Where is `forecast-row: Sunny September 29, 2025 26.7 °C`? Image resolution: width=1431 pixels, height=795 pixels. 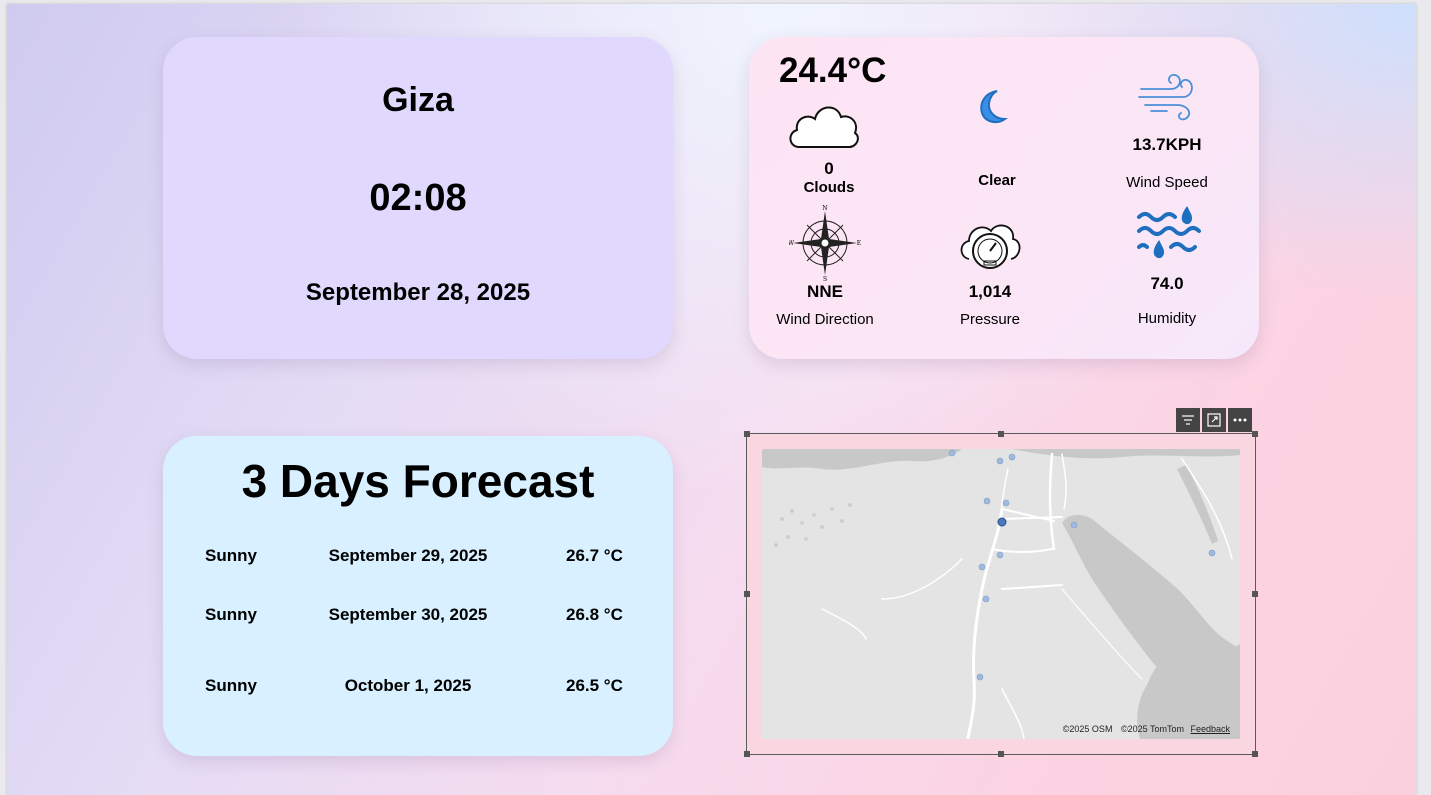
forecast-row: Sunny September 29, 2025 26.7 °C is located at coordinates (418, 558).